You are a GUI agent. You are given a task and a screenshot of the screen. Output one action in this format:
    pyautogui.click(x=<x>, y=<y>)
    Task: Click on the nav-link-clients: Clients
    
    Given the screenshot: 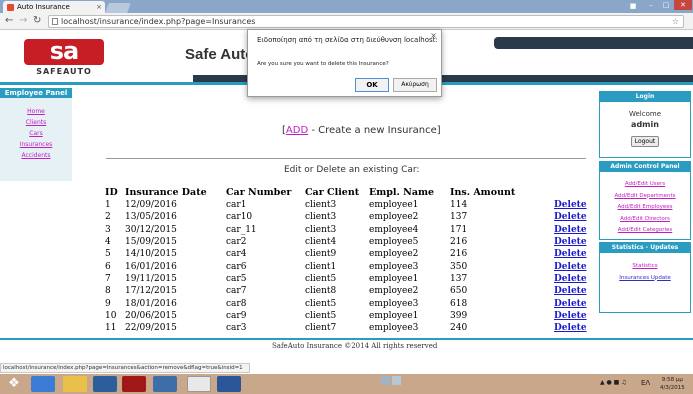 What is the action you would take?
    pyautogui.click(x=36, y=122)
    